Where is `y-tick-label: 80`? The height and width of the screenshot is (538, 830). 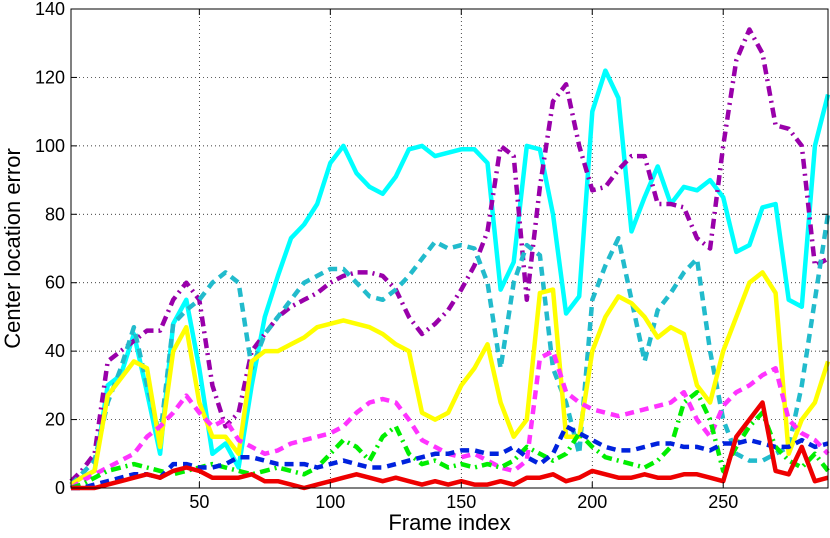
y-tick-label: 80 is located at coordinates (55, 214).